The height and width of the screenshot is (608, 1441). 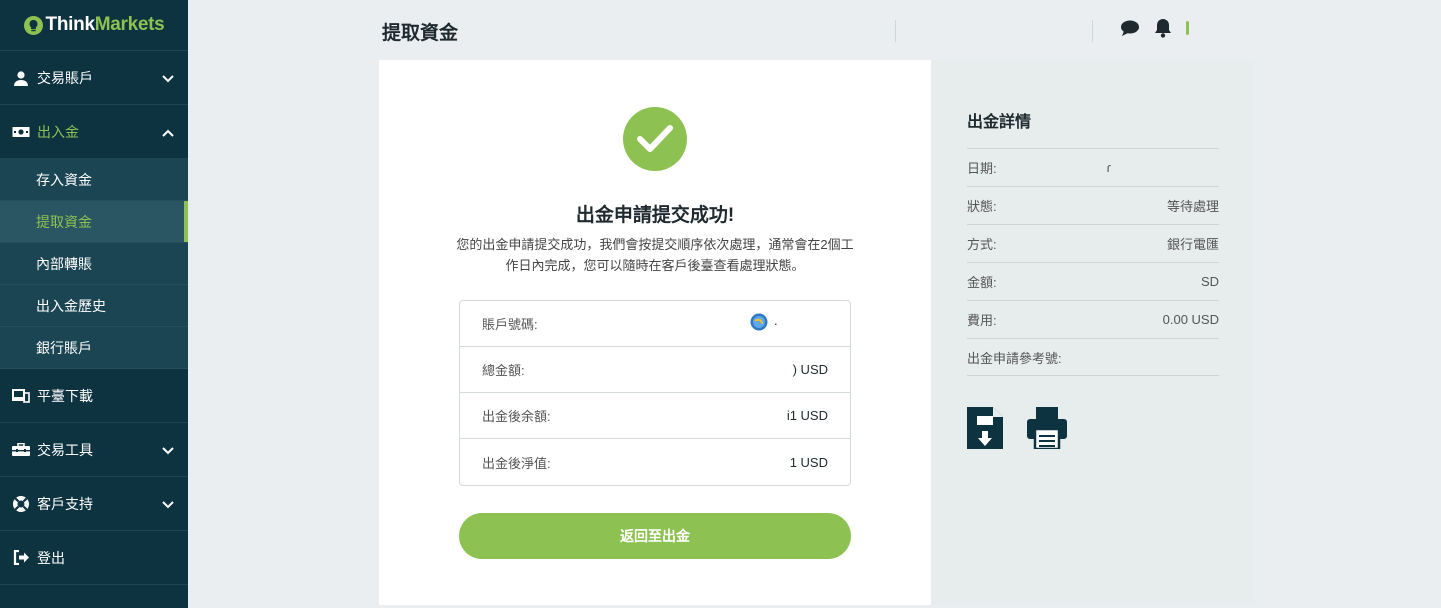 What do you see at coordinates (982, 168) in the screenshot?
I see `detail-label: 日期:` at bounding box center [982, 168].